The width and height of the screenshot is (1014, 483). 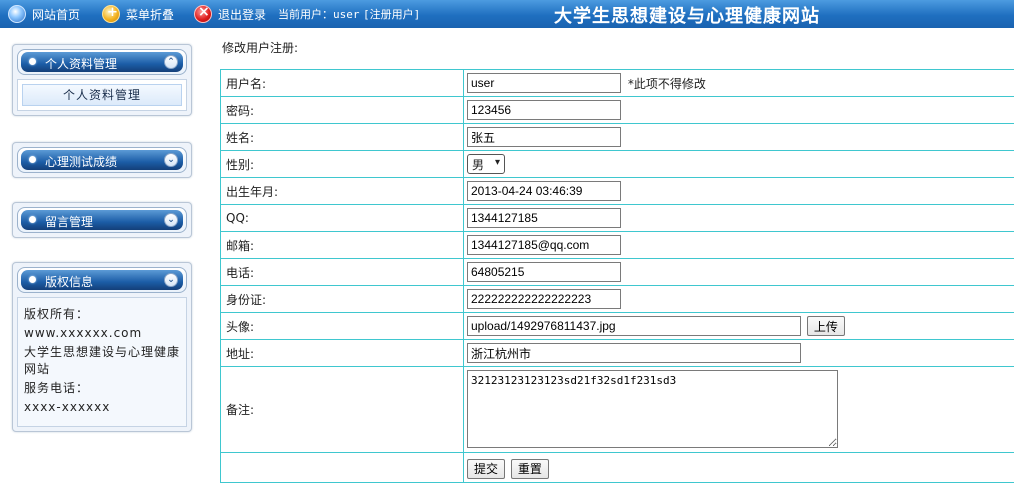 I want to click on phone-label: 电话:, so click(x=342, y=272).